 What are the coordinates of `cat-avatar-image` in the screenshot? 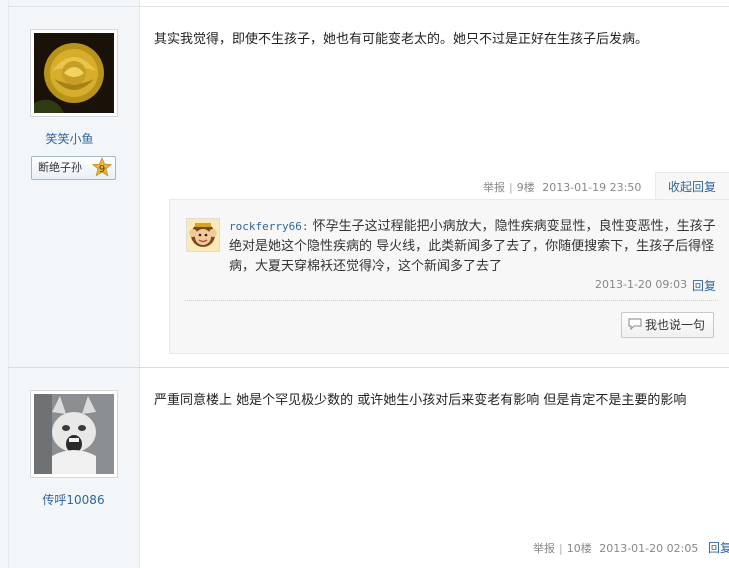 It's located at (74, 434).